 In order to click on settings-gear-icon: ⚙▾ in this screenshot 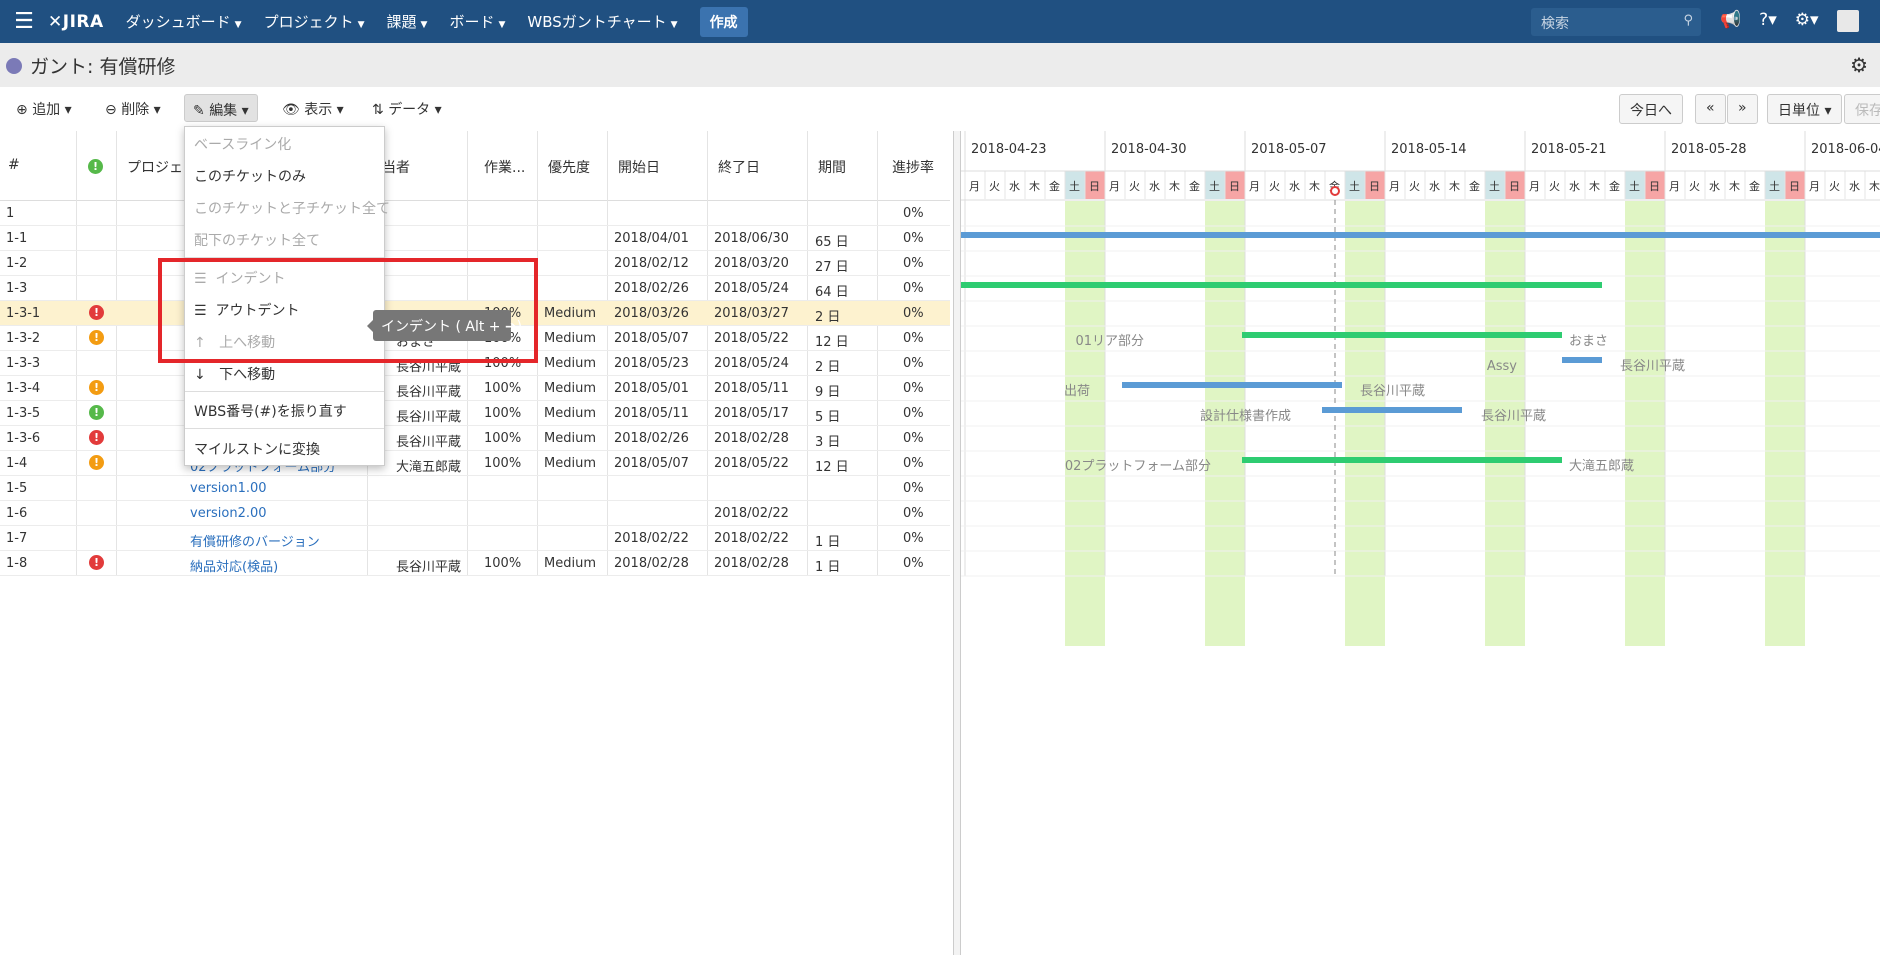, I will do `click(1807, 21)`.